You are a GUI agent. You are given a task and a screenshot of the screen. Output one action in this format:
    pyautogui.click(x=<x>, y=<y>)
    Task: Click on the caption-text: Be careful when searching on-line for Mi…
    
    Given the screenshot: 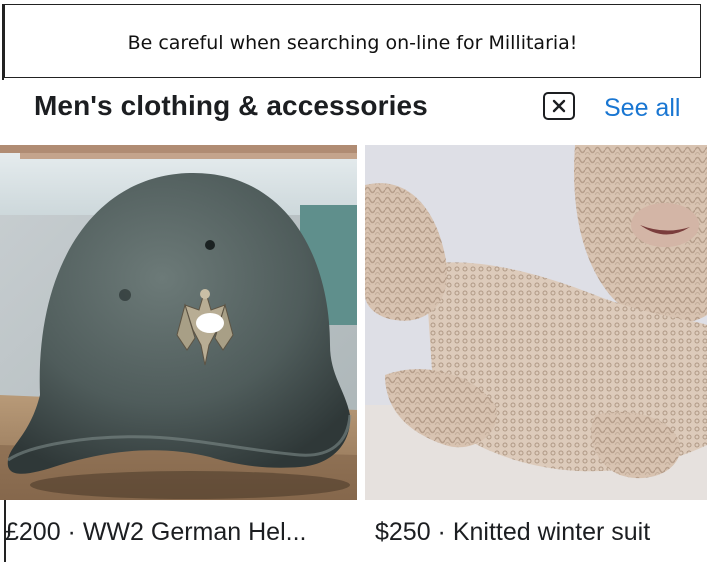 What is the action you would take?
    pyautogui.click(x=352, y=43)
    